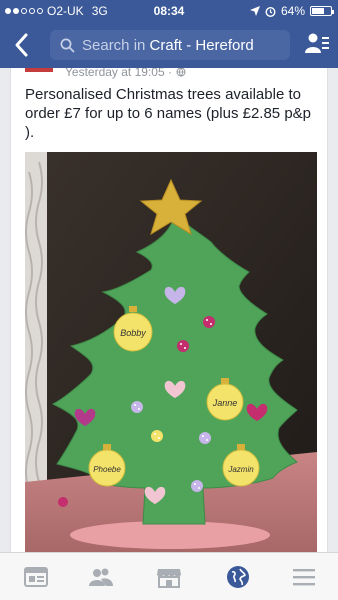  I want to click on bottom-tab-bar, so click(169, 576).